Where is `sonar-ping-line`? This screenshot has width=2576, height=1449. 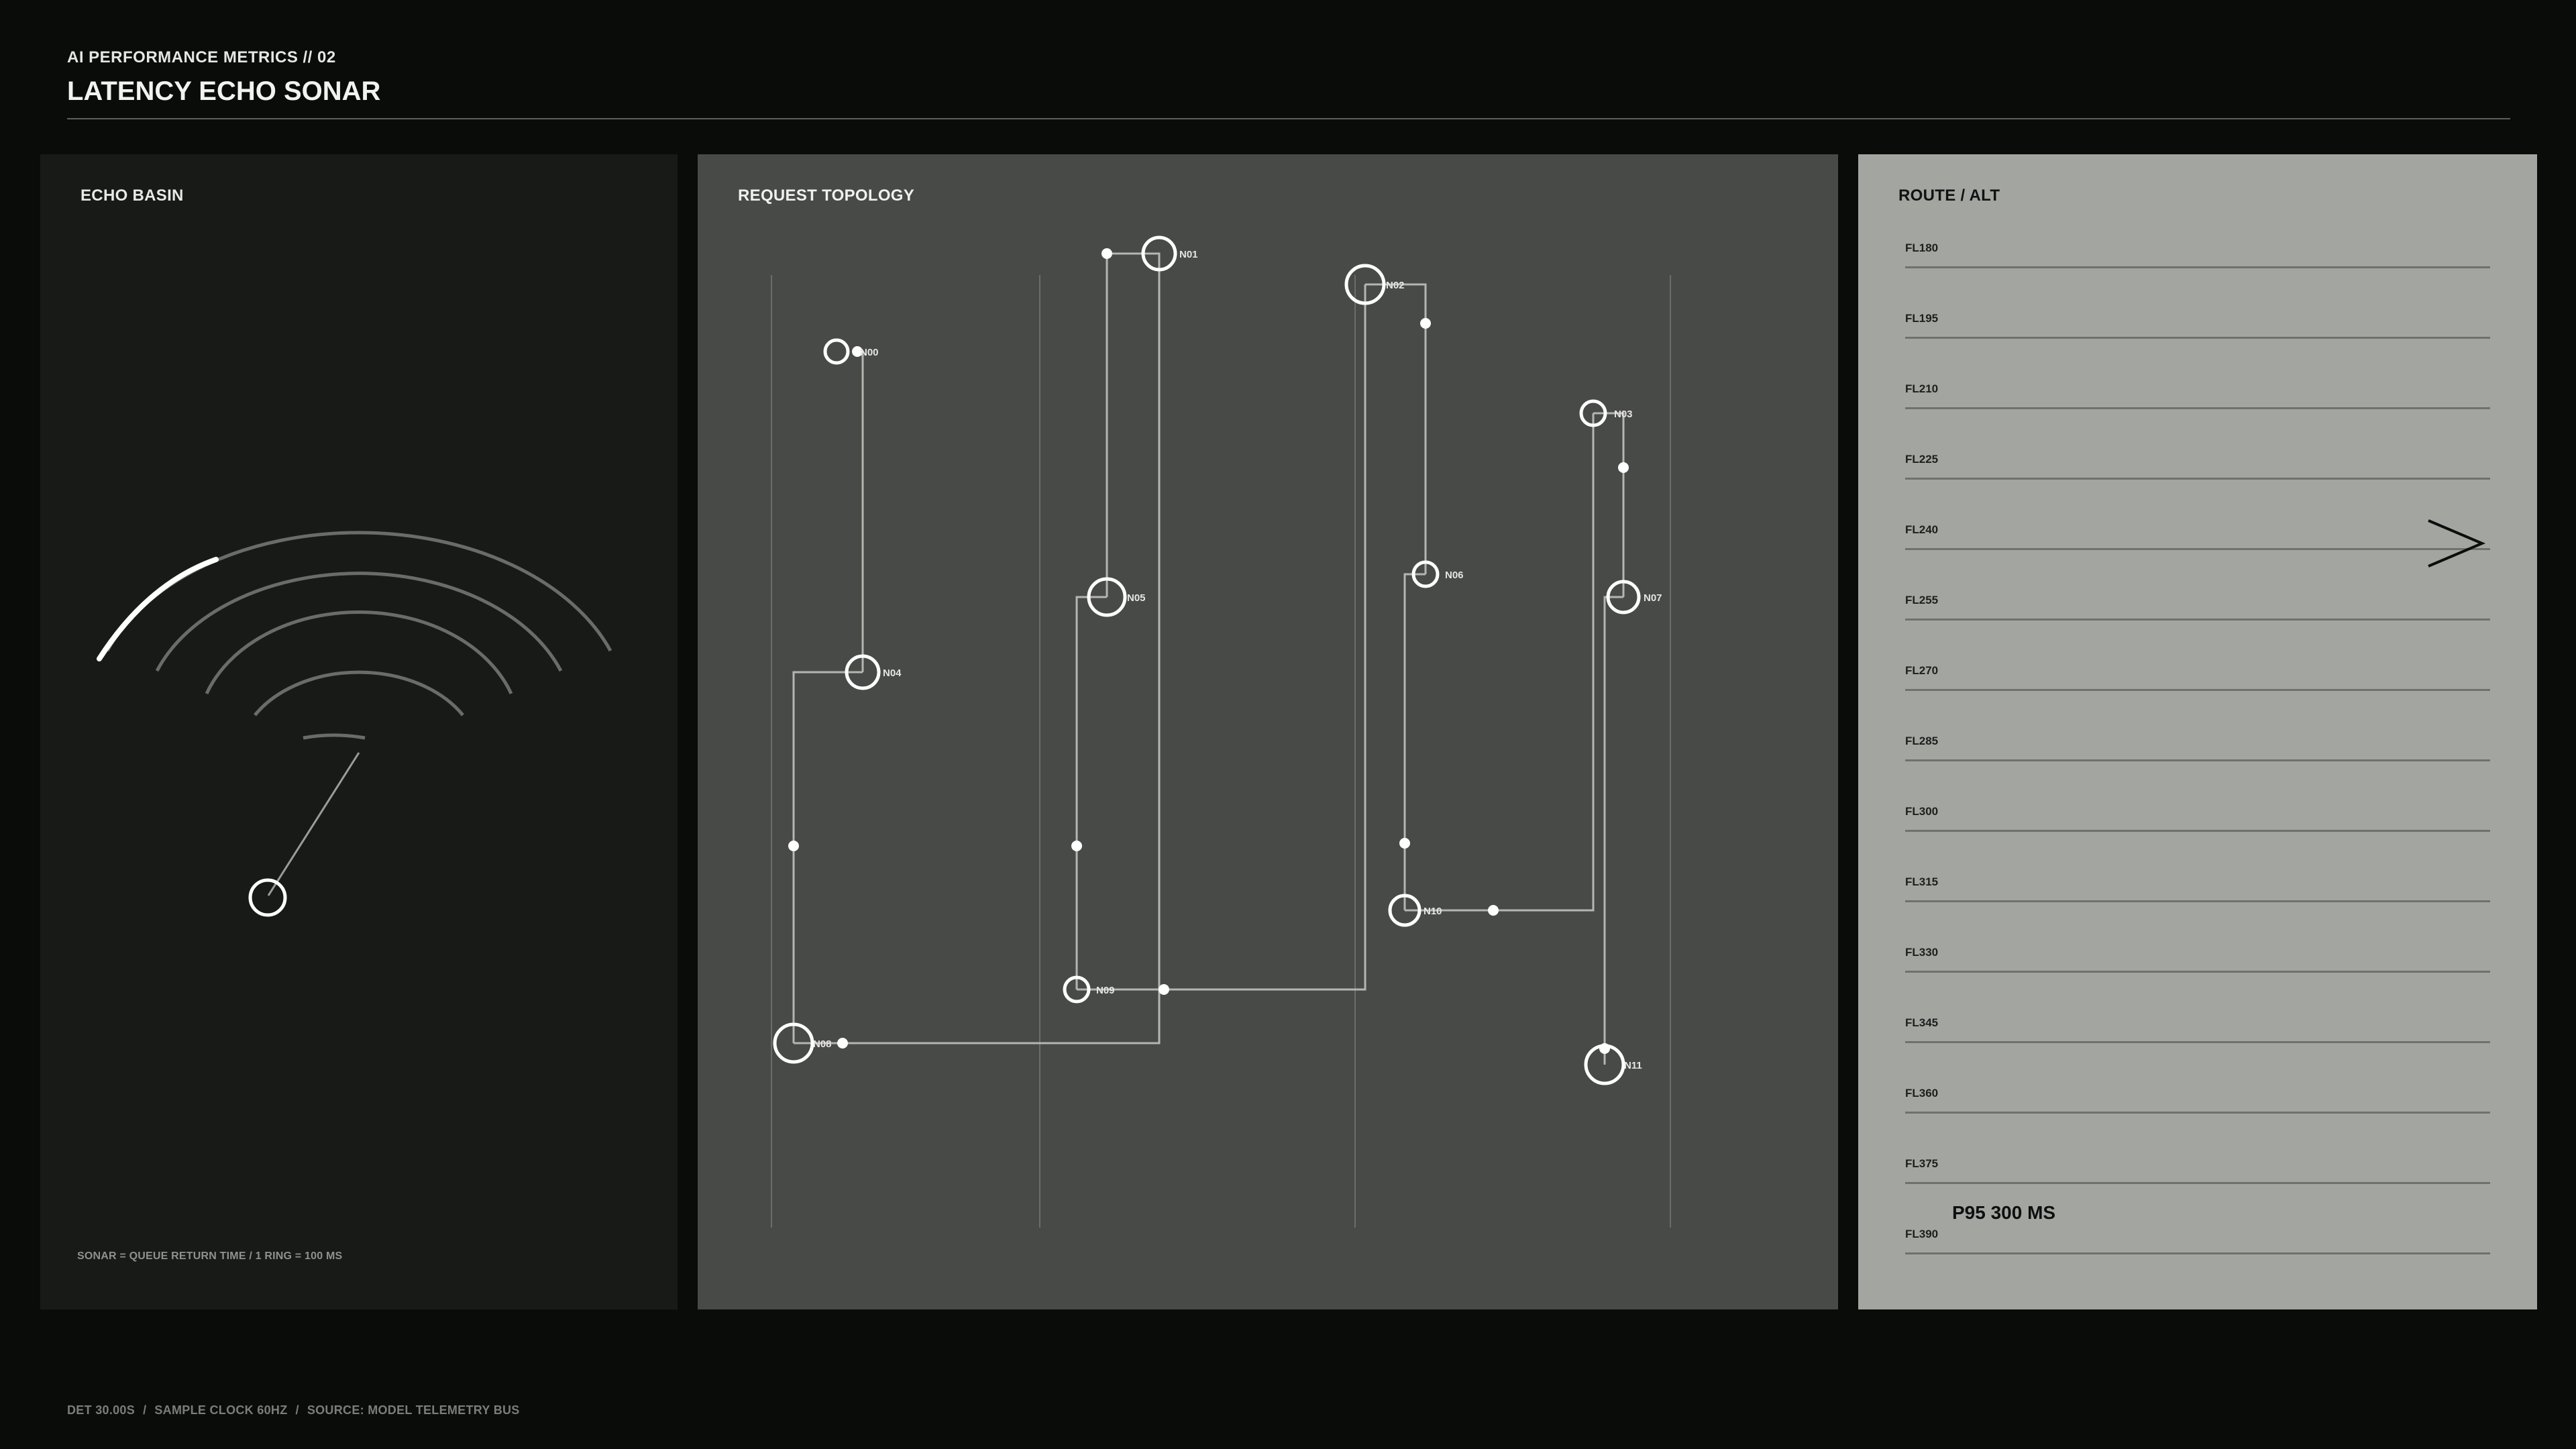 sonar-ping-line is located at coordinates (313, 824).